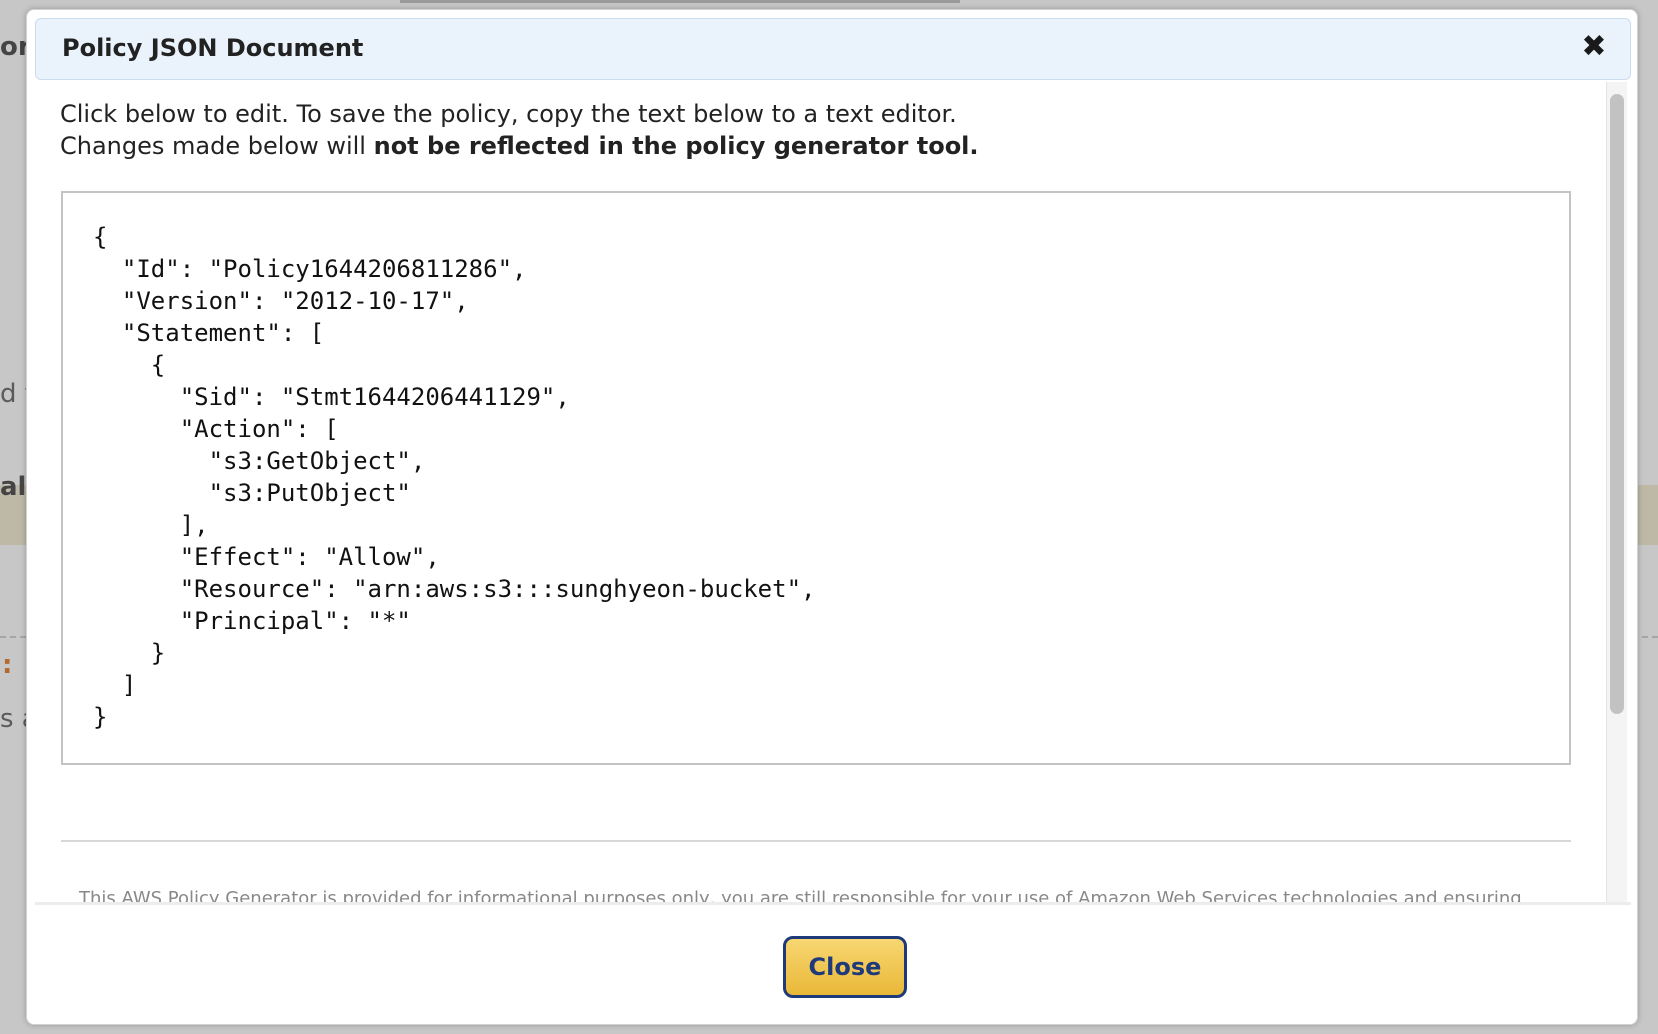  What do you see at coordinates (1594, 47) in the screenshot?
I see `close-icon: ✖` at bounding box center [1594, 47].